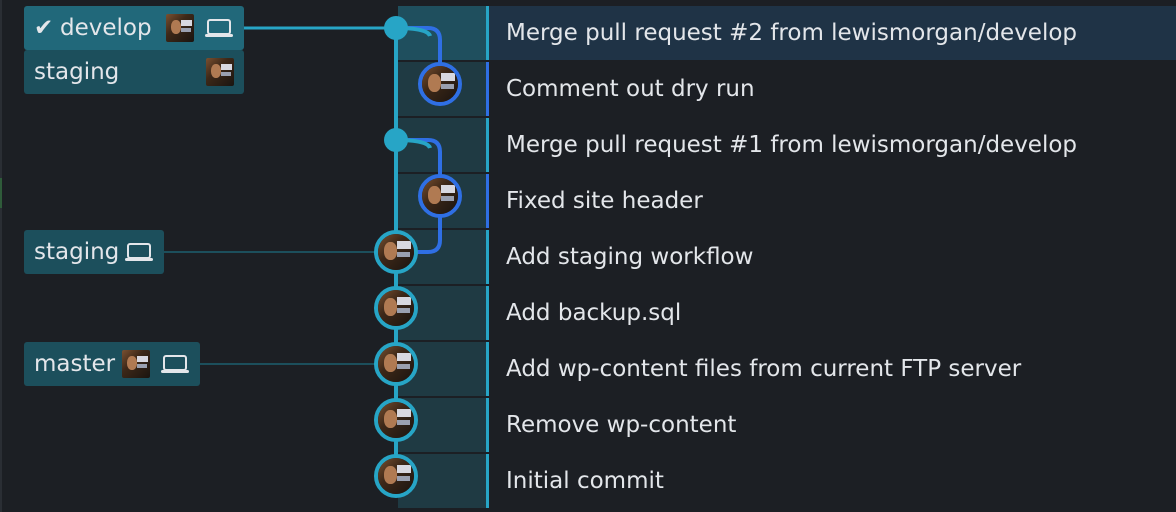  Describe the element at coordinates (1, 256) in the screenshot. I see `left-pane-edge` at that location.